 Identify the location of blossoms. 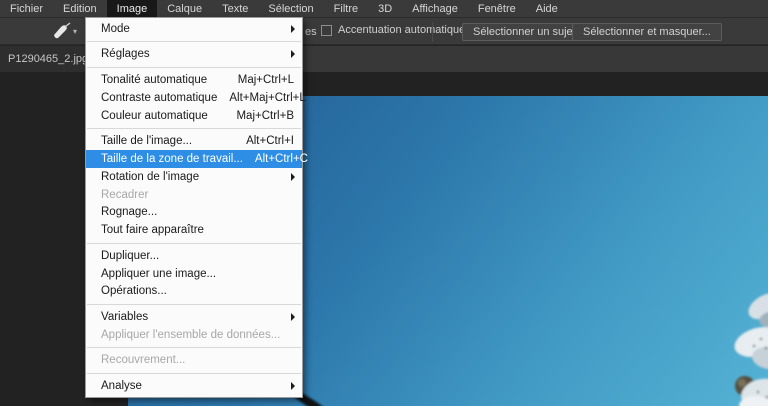
(751, 349).